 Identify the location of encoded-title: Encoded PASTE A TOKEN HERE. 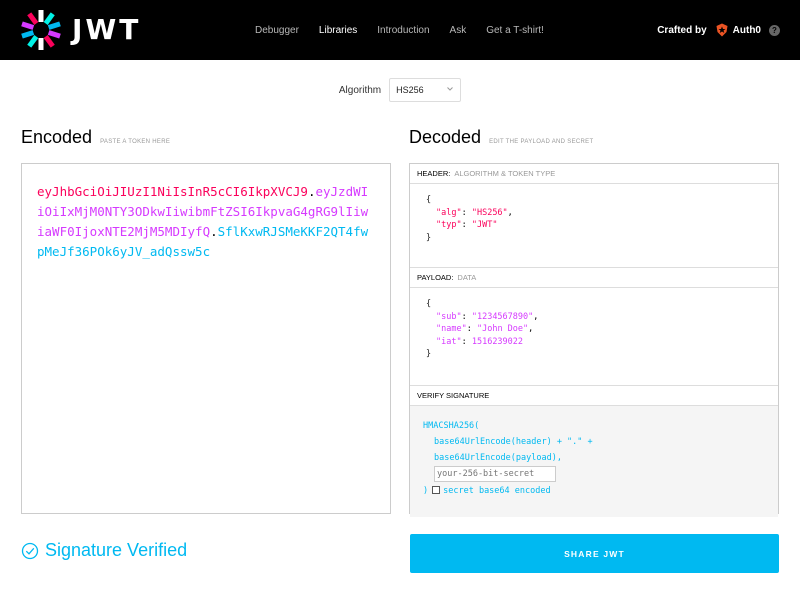
(95, 137).